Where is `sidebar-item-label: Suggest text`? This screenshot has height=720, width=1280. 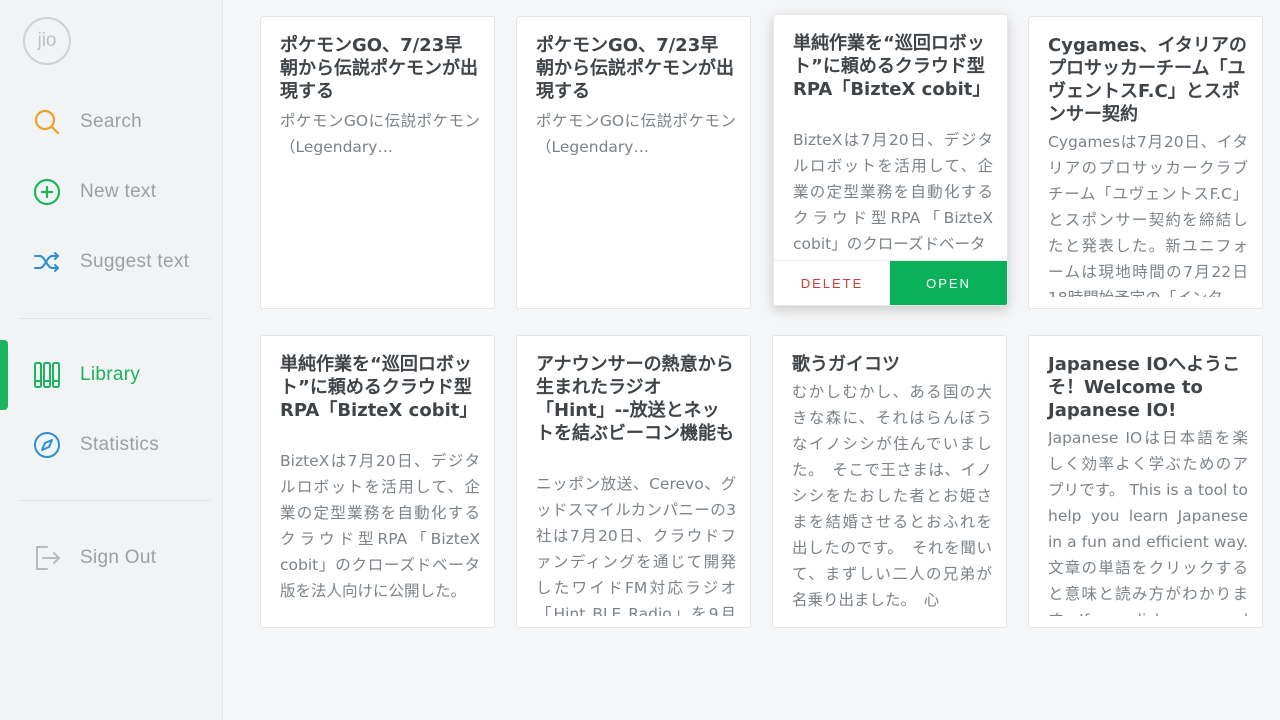 sidebar-item-label: Suggest text is located at coordinates (135, 261).